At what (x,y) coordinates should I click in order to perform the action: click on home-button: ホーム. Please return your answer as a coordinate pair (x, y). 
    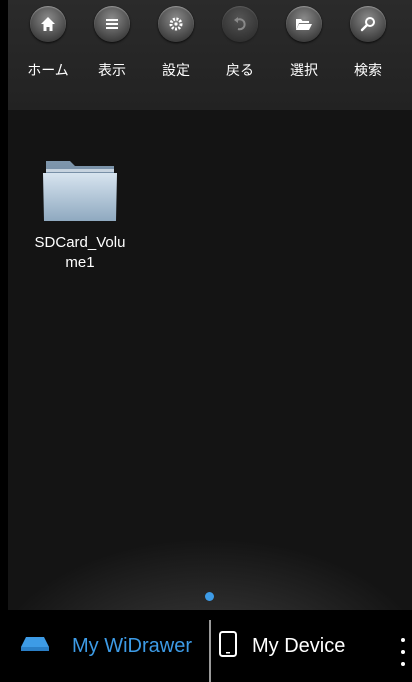
    Looking at the image, I should click on (48, 43).